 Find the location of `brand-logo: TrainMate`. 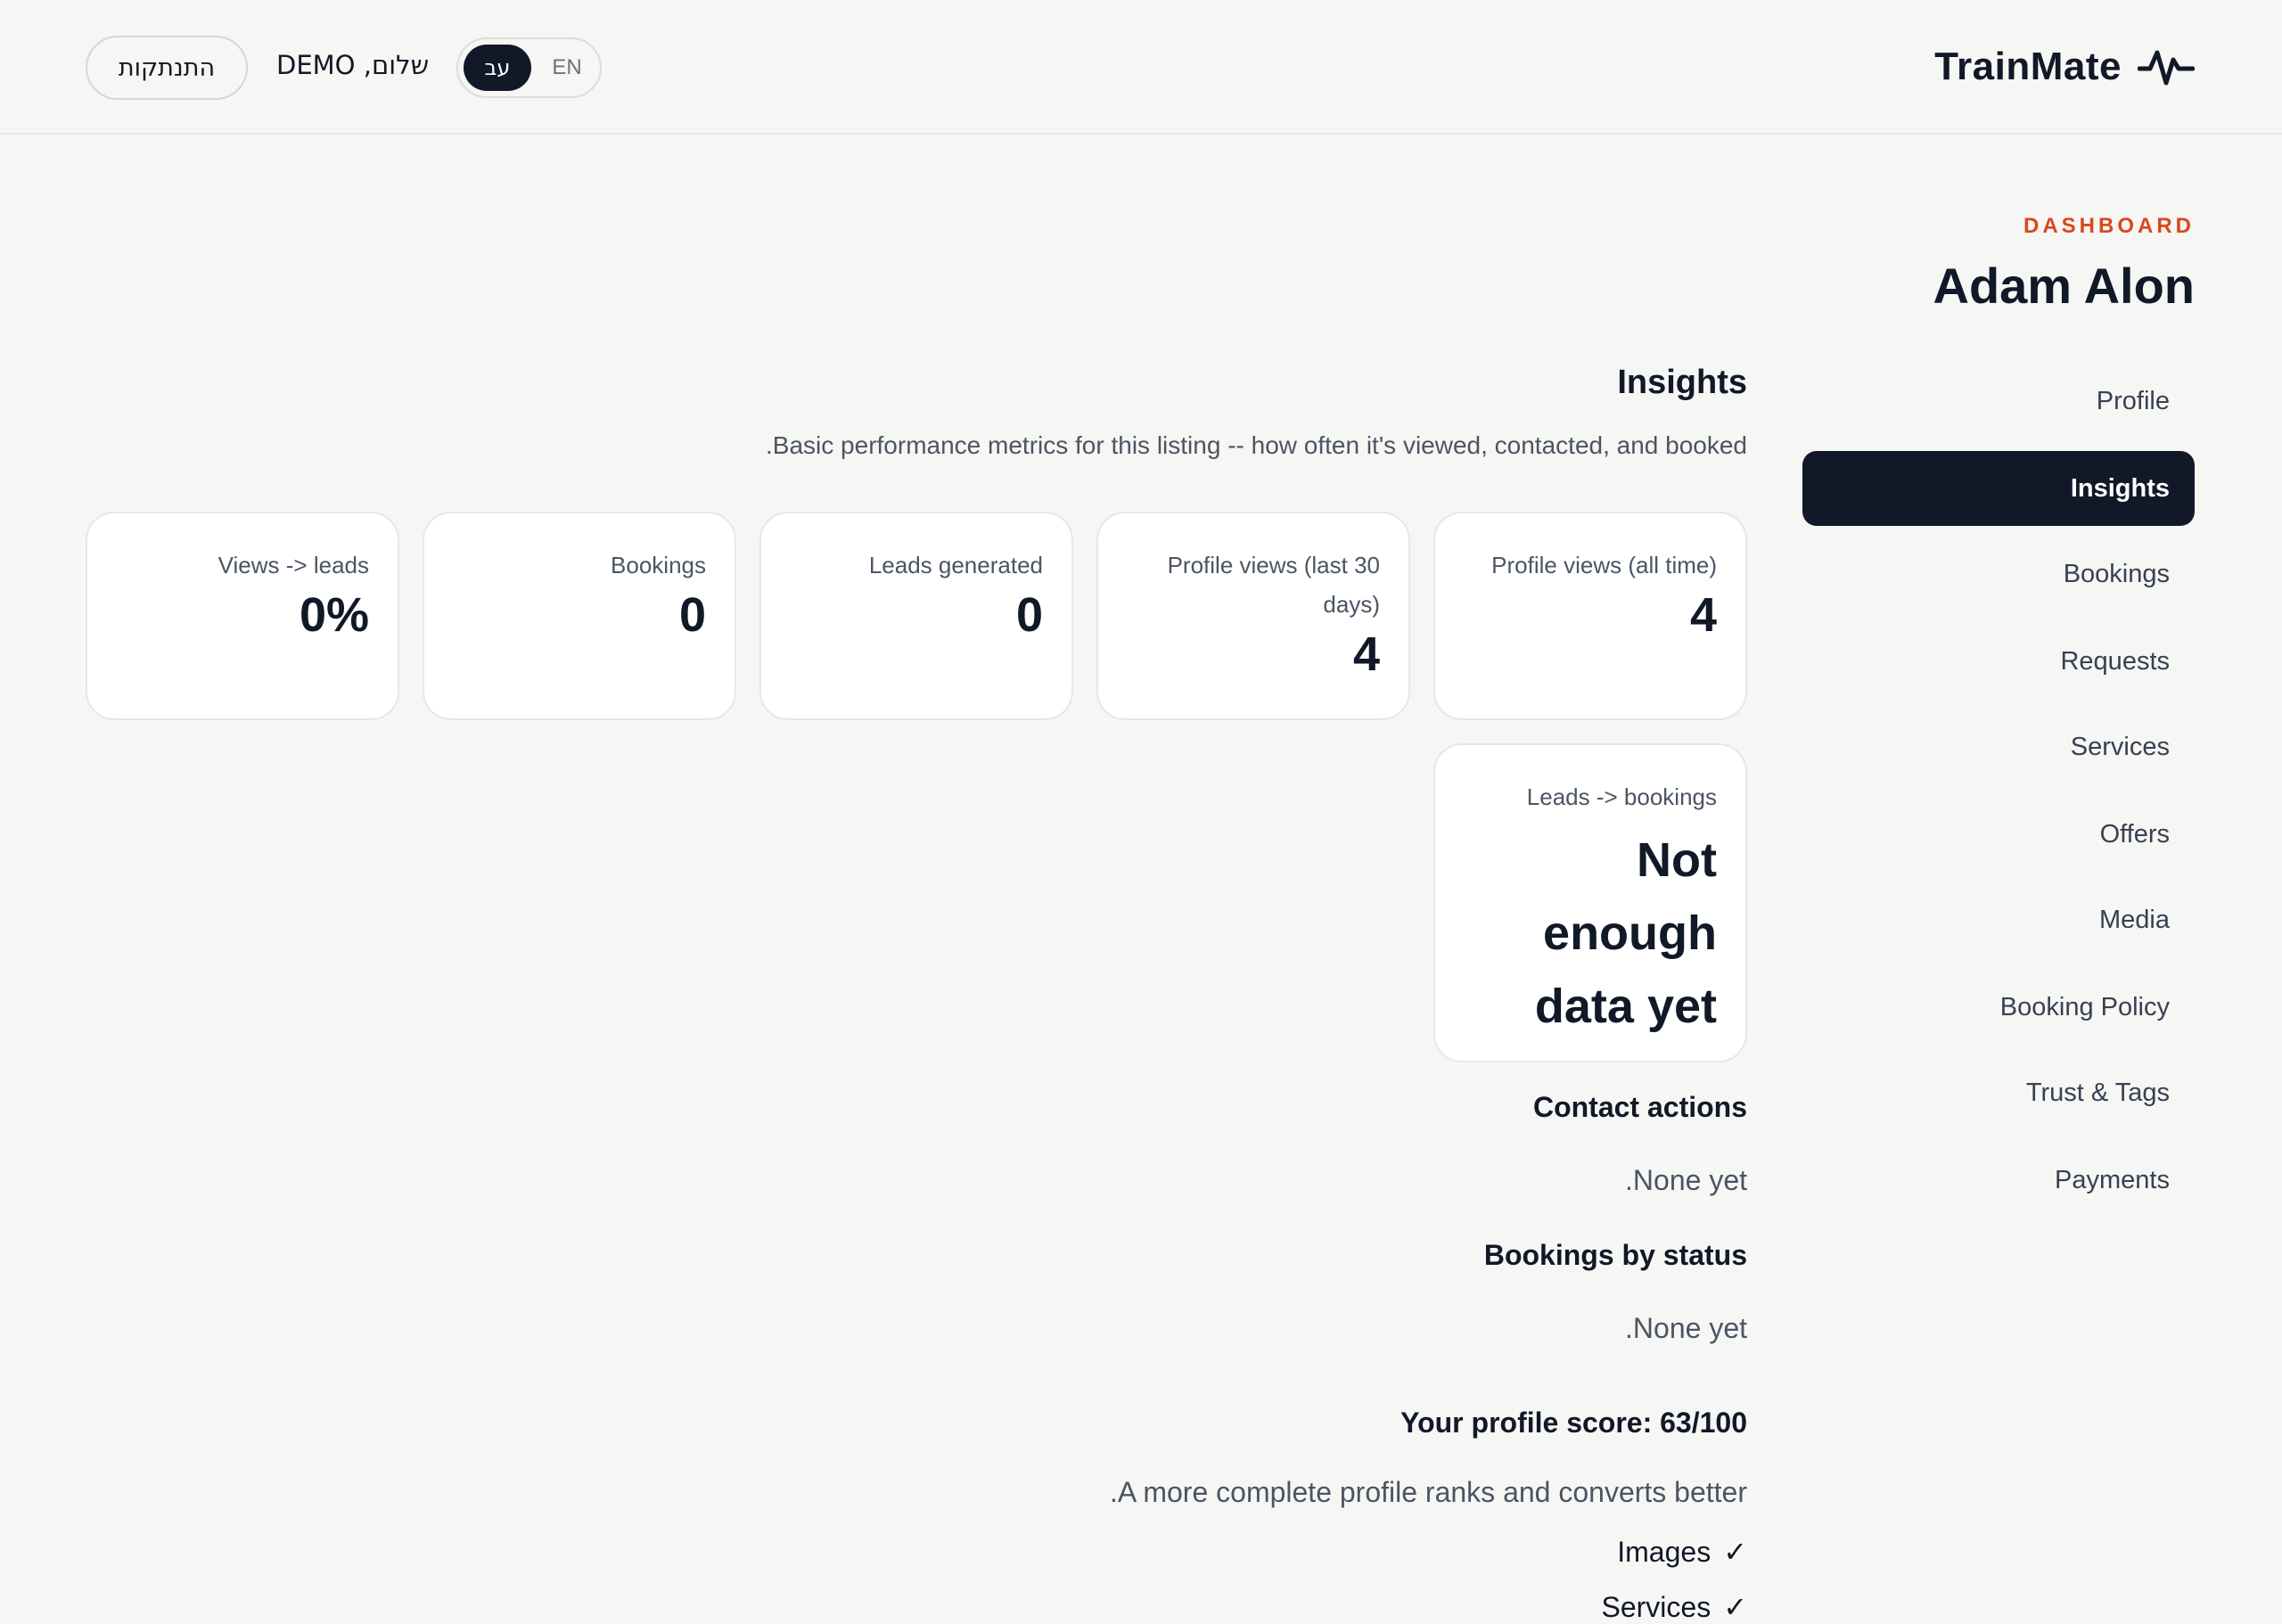

brand-logo: TrainMate is located at coordinates (2064, 67).